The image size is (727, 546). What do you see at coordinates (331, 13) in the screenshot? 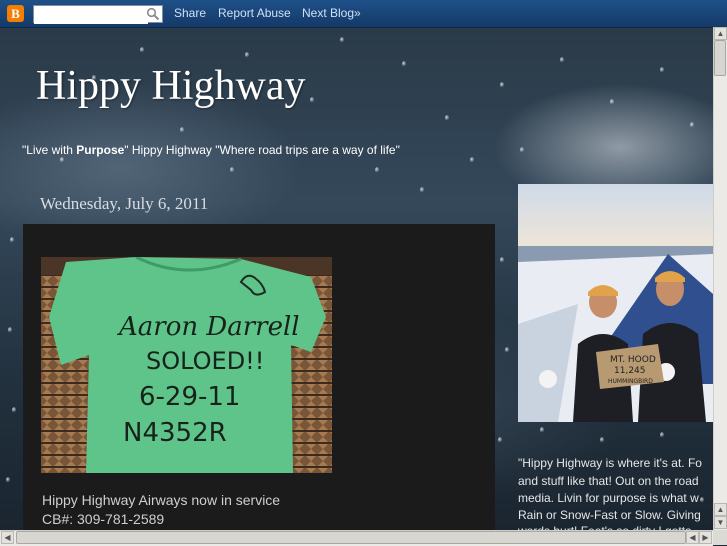
I see `next-blog-link: Next Blog»` at bounding box center [331, 13].